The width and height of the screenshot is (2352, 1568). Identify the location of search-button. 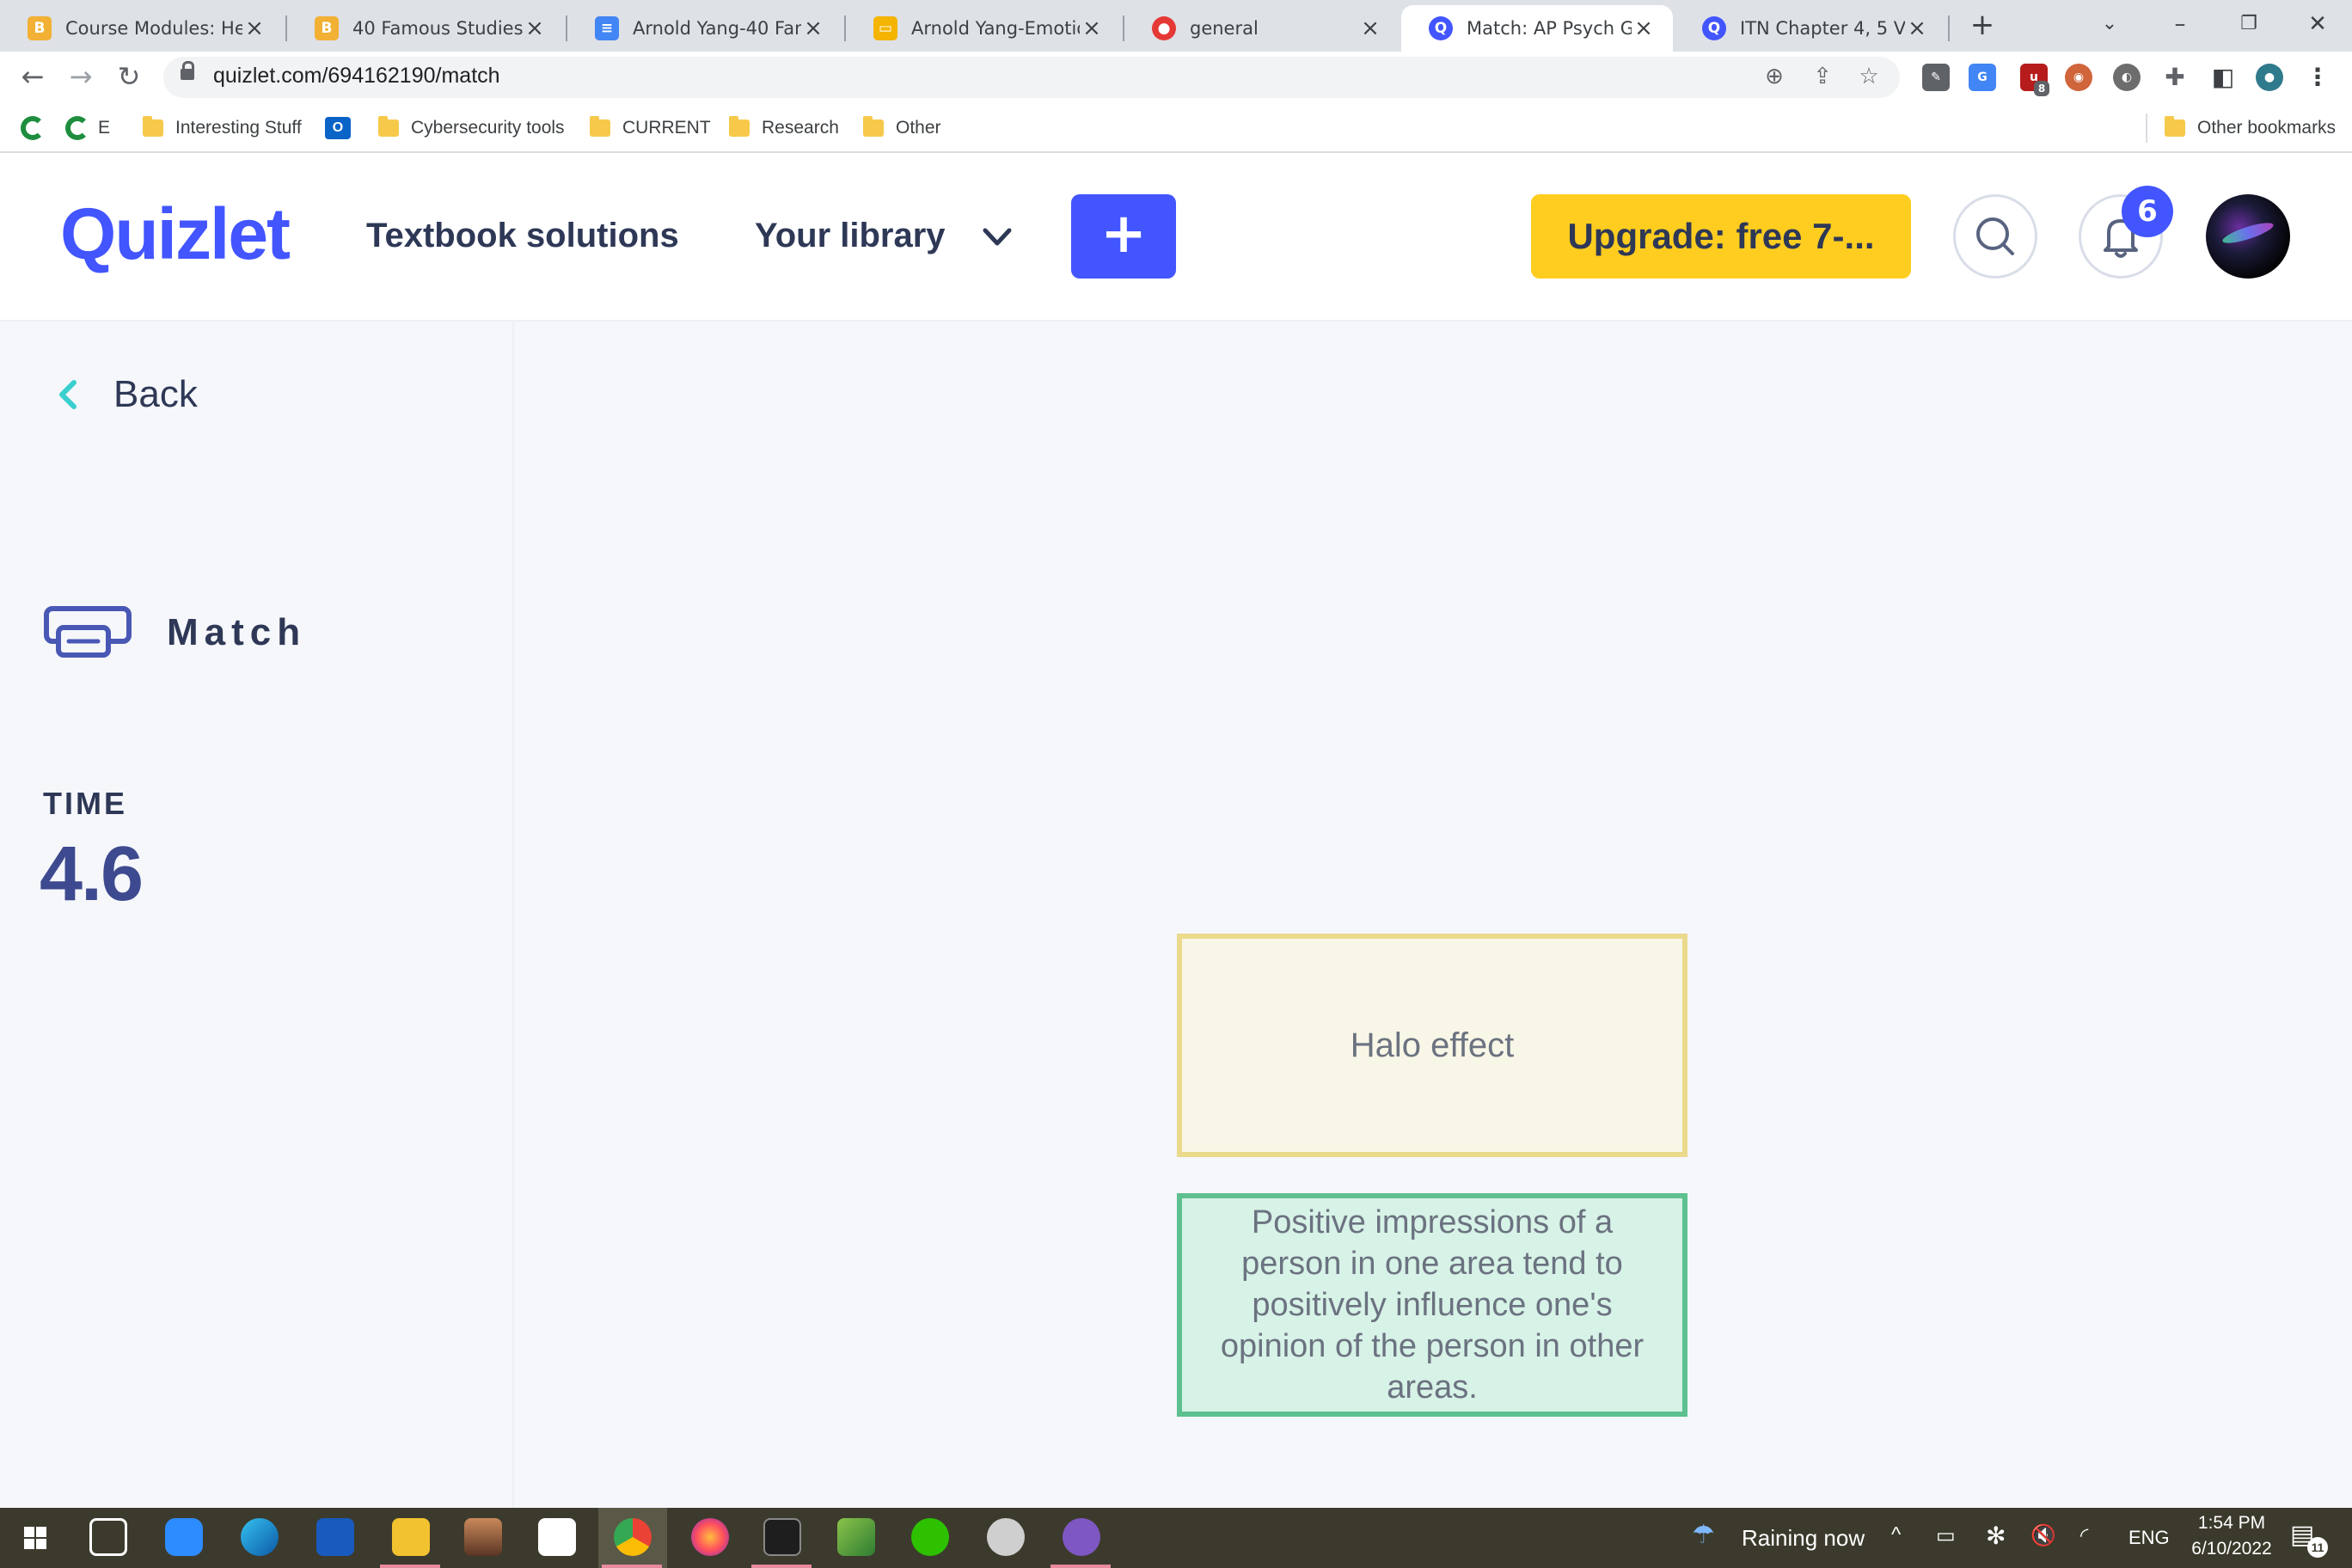
(1995, 236).